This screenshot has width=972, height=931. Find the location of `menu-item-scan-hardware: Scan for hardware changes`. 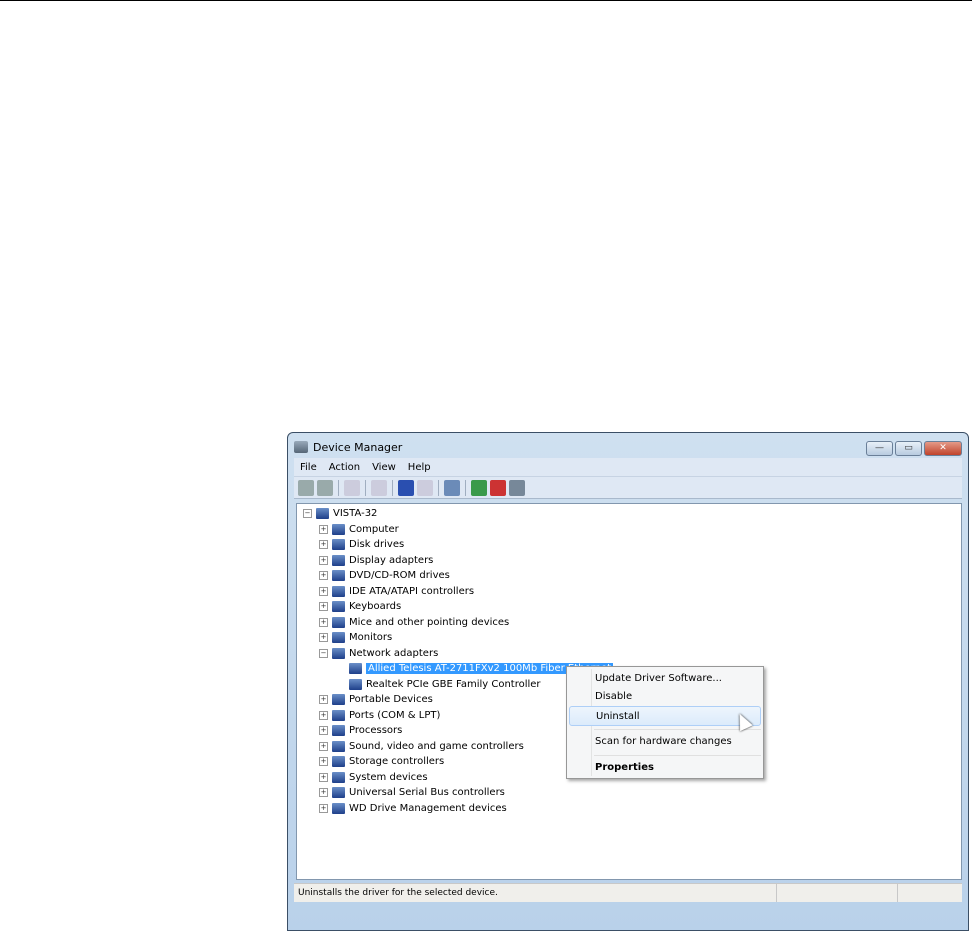

menu-item-scan-hardware: Scan for hardware changes is located at coordinates (665, 742).